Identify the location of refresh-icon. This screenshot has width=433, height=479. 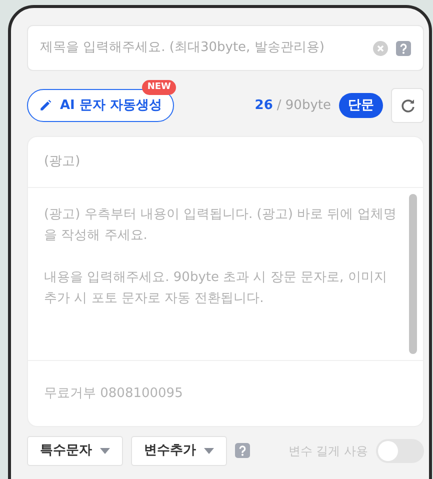
(408, 106).